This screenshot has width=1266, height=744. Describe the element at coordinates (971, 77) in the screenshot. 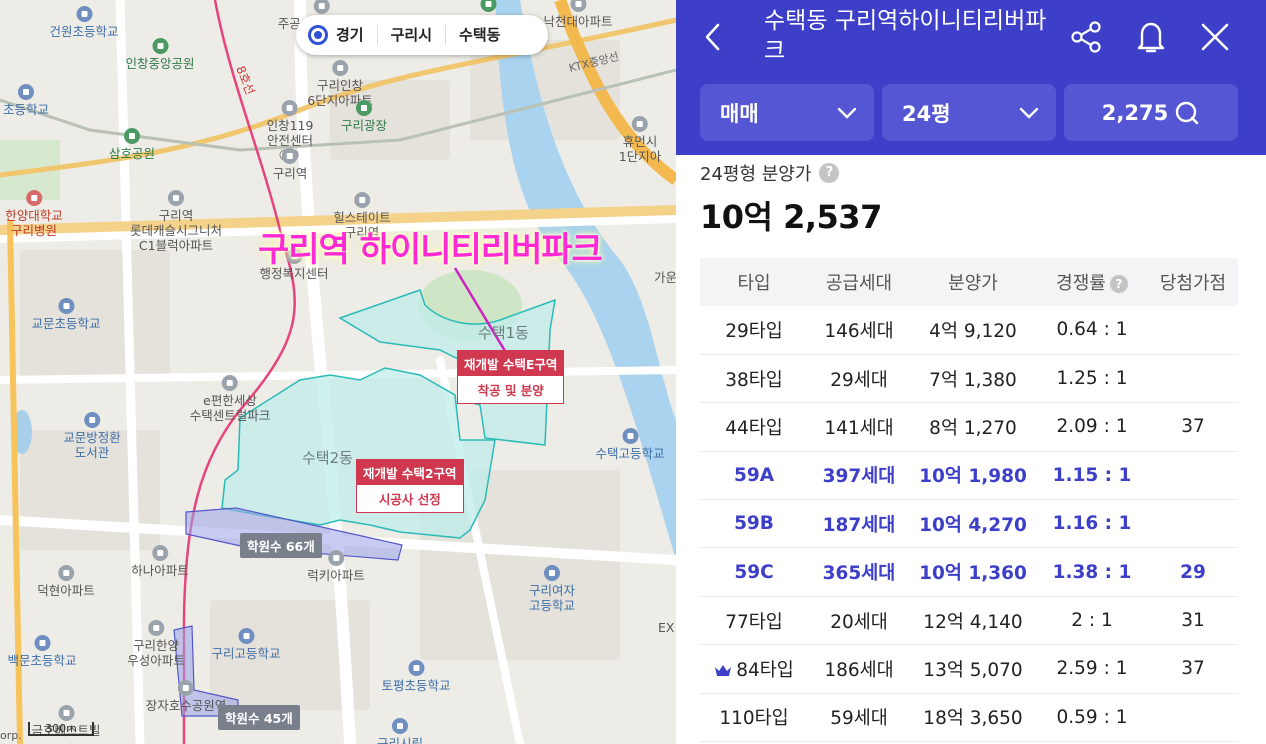

I see `panel-header: 수택동 구리역하이니티리버파크 매매 24평 2,275` at that location.